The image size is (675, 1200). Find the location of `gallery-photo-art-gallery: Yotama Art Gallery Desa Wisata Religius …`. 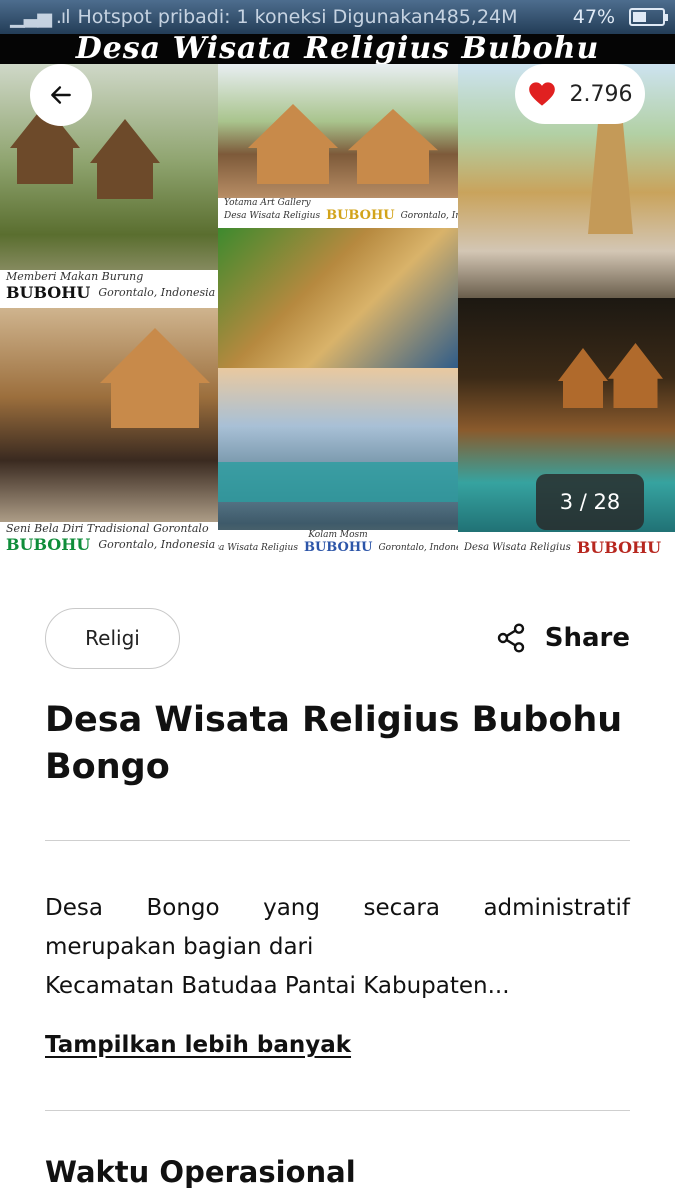

gallery-photo-art-gallery: Yotama Art Gallery Desa Wisata Religius … is located at coordinates (338, 146).